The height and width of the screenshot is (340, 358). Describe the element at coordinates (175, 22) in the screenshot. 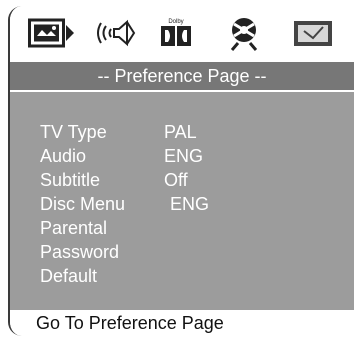

I see `dolby-logo-text: Dolby` at that location.